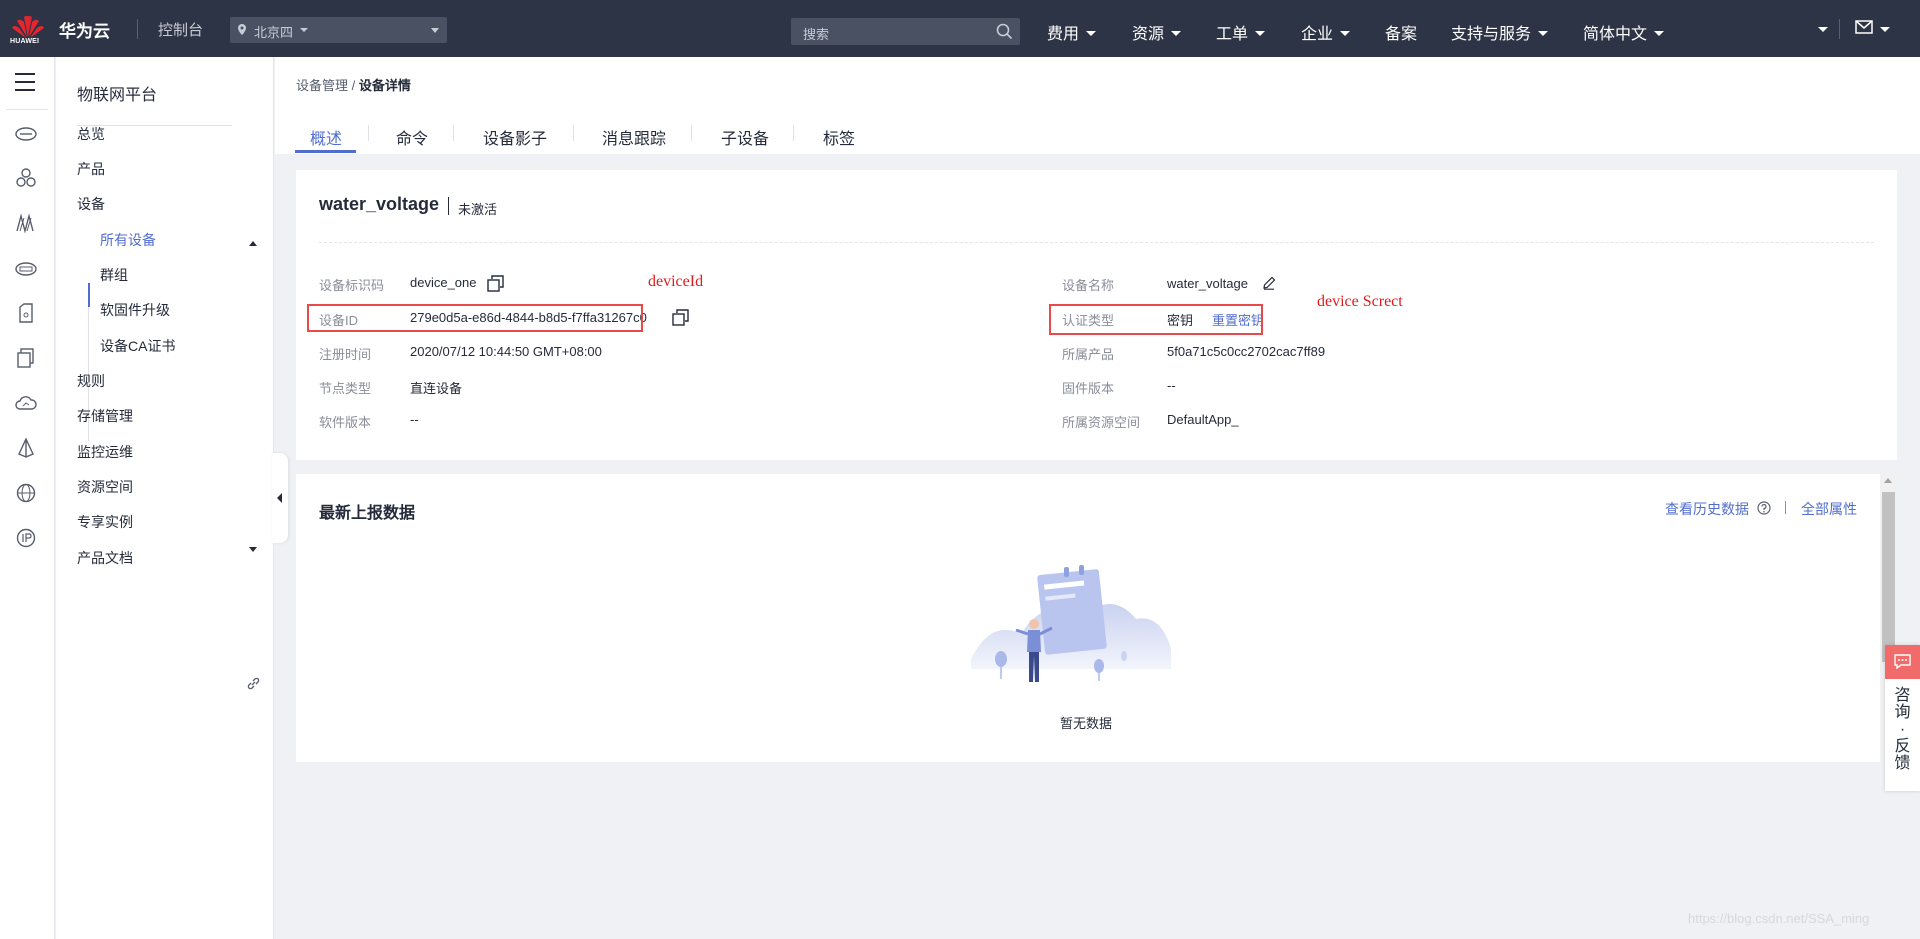 The height and width of the screenshot is (939, 1920). I want to click on mail-caret-icon, so click(1885, 29).